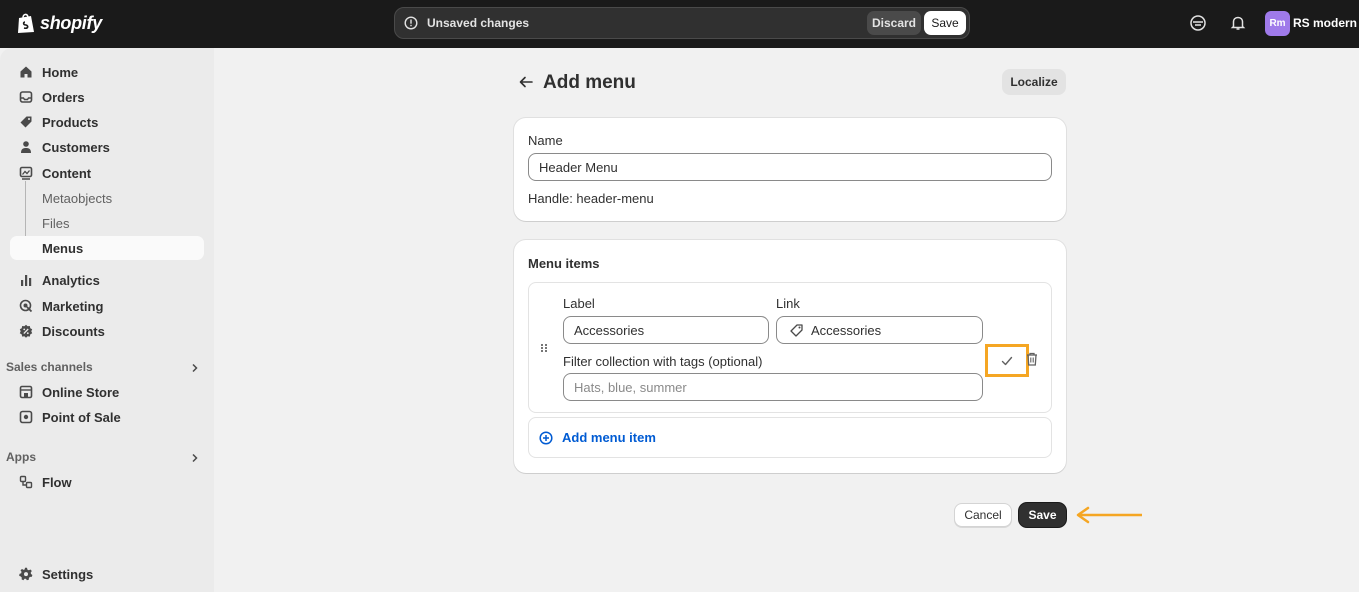  Describe the element at coordinates (107, 122) in the screenshot. I see `sidebar-item-products: Products` at that location.